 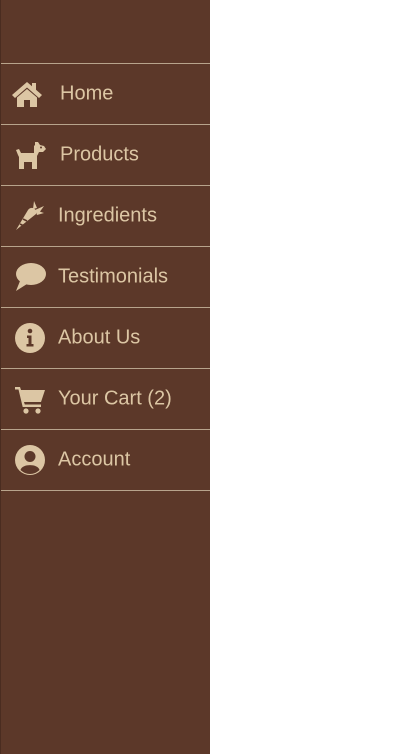 What do you see at coordinates (94, 459) in the screenshot?
I see `sidebar-item-label: Account` at bounding box center [94, 459].